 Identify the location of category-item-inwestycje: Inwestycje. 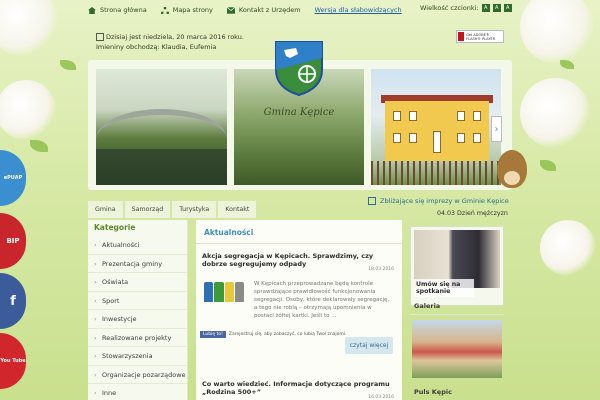
(137, 319).